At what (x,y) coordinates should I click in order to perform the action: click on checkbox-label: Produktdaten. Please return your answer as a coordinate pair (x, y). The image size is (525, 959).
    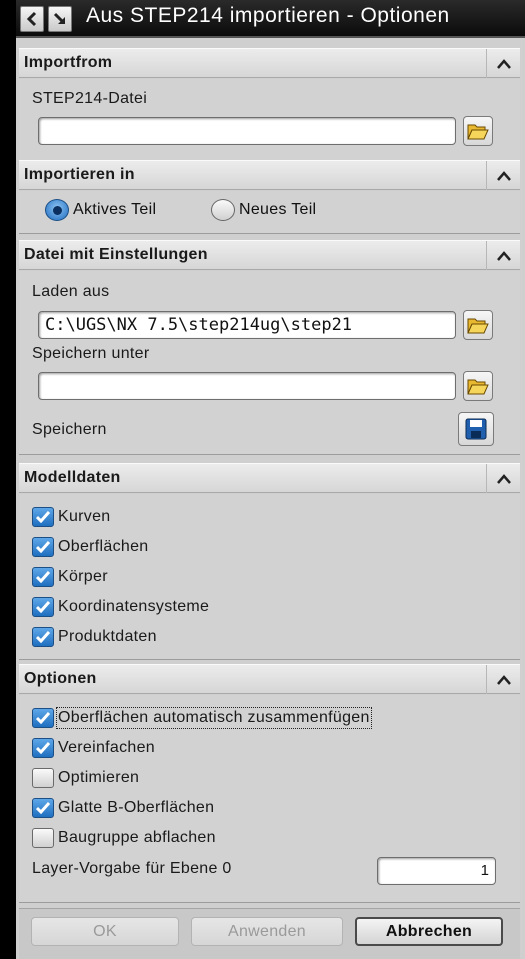
    Looking at the image, I should click on (107, 636).